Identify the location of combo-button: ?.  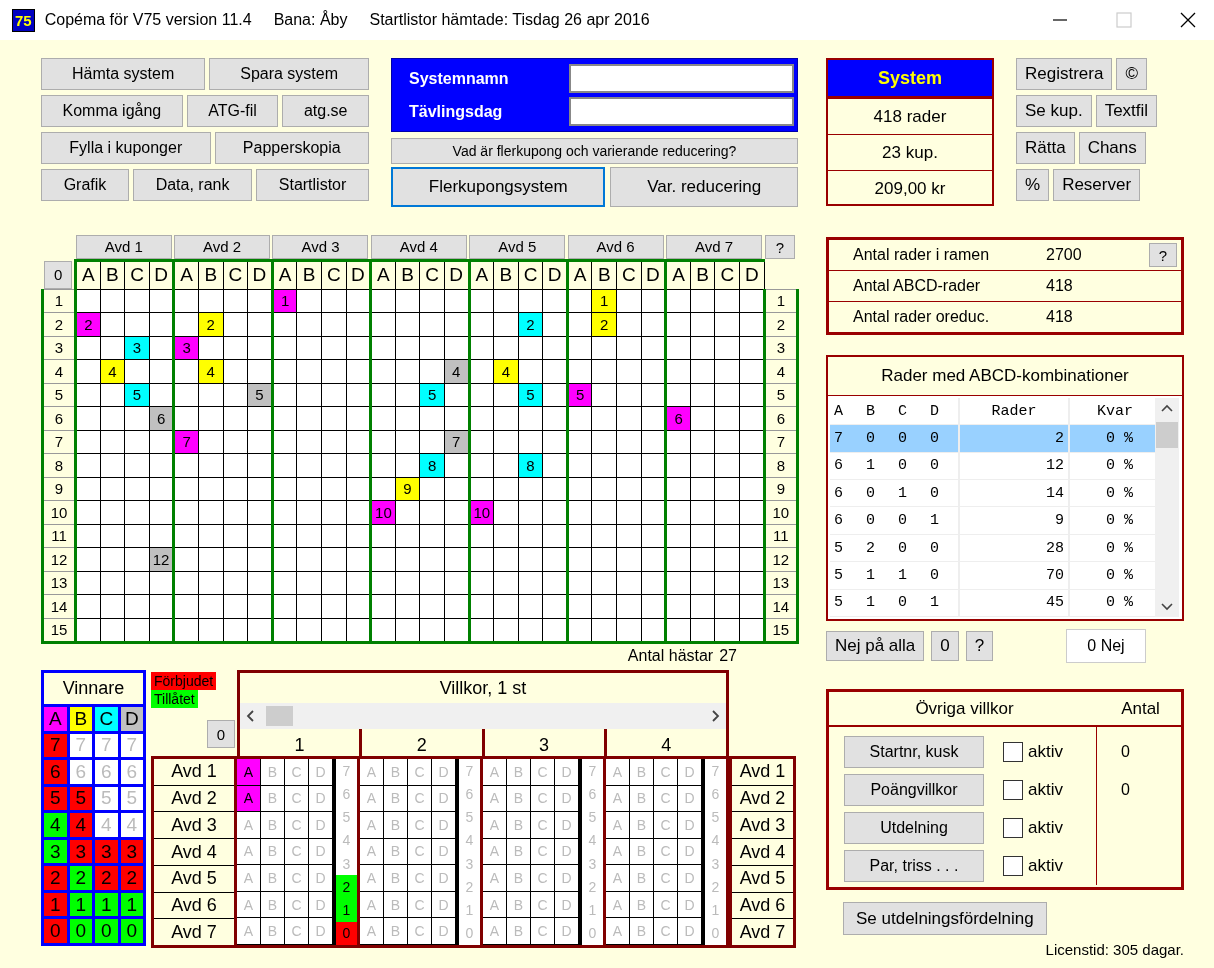
(979, 646).